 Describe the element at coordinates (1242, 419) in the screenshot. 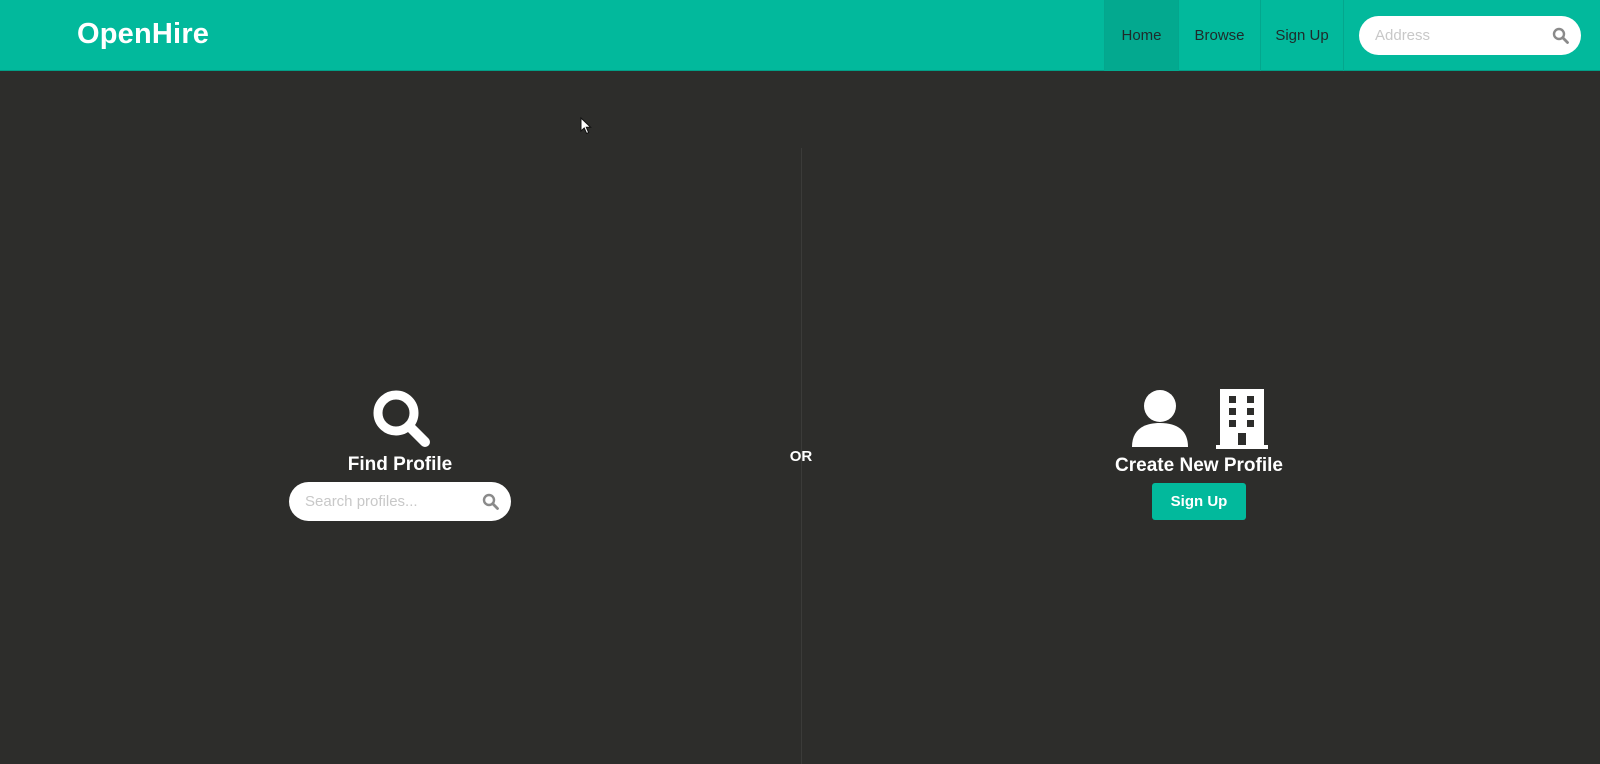

I see `building-icon` at that location.